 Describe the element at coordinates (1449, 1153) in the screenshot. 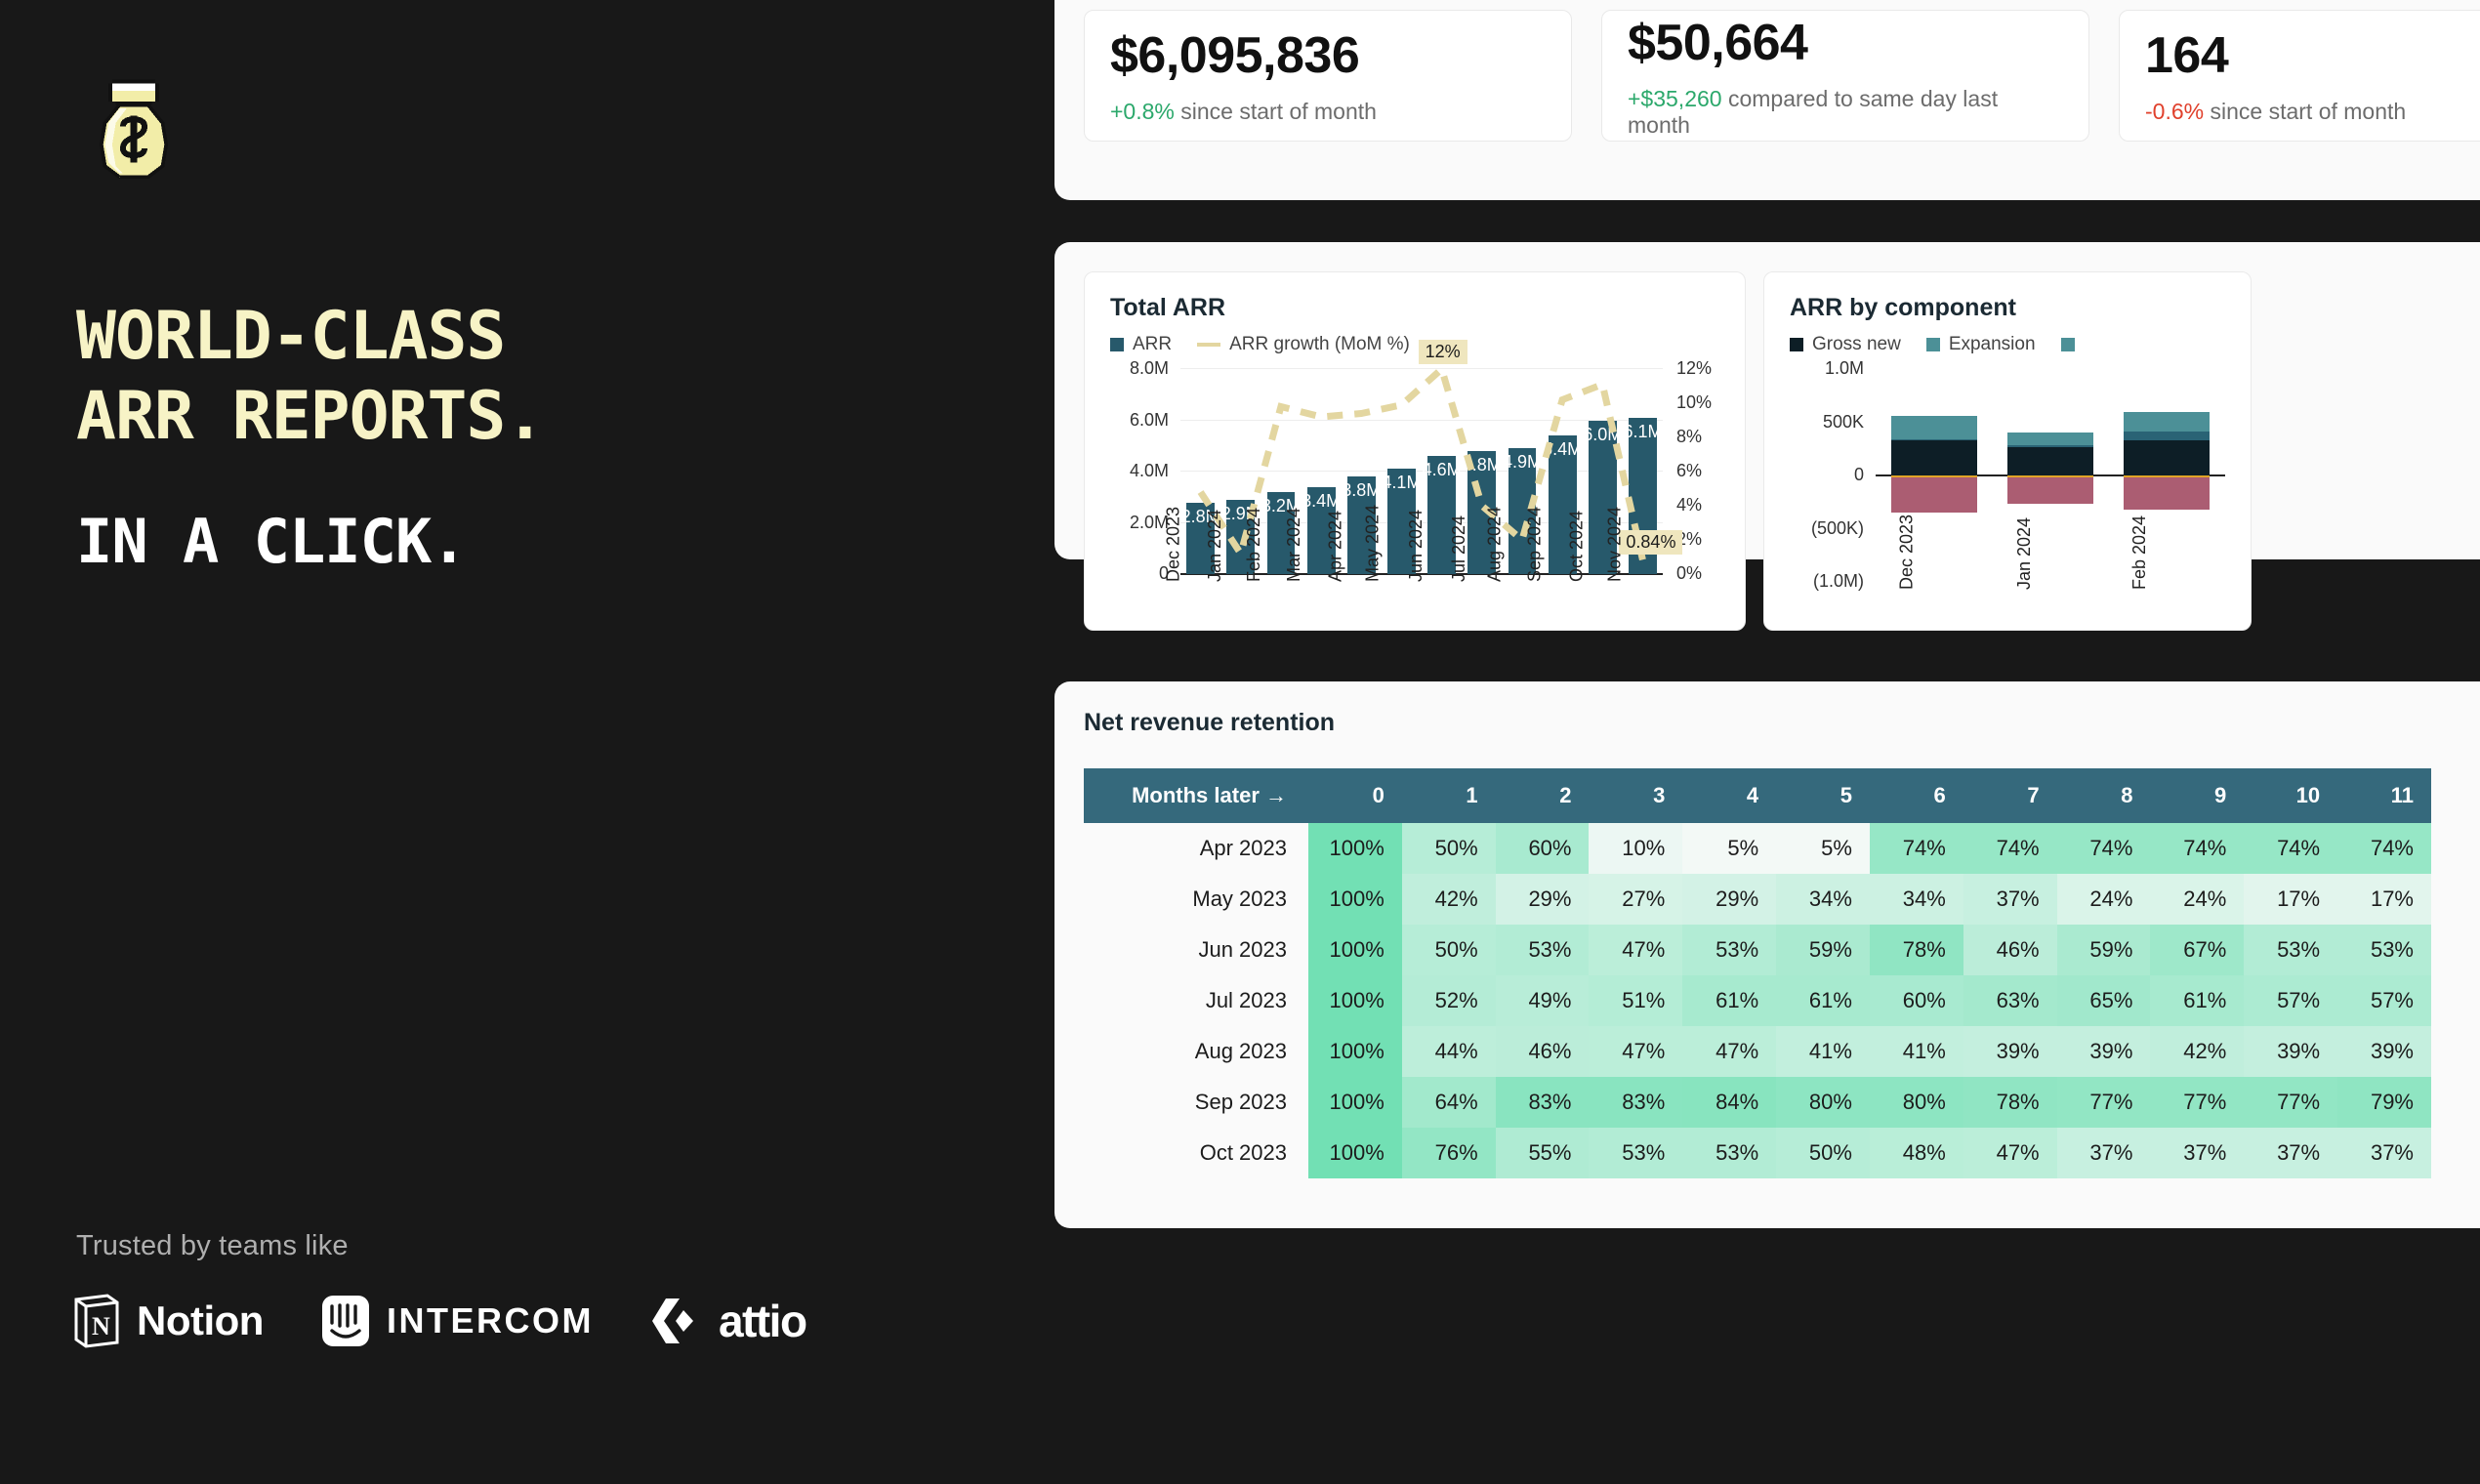

I see `heatmap-cell: 76%` at that location.